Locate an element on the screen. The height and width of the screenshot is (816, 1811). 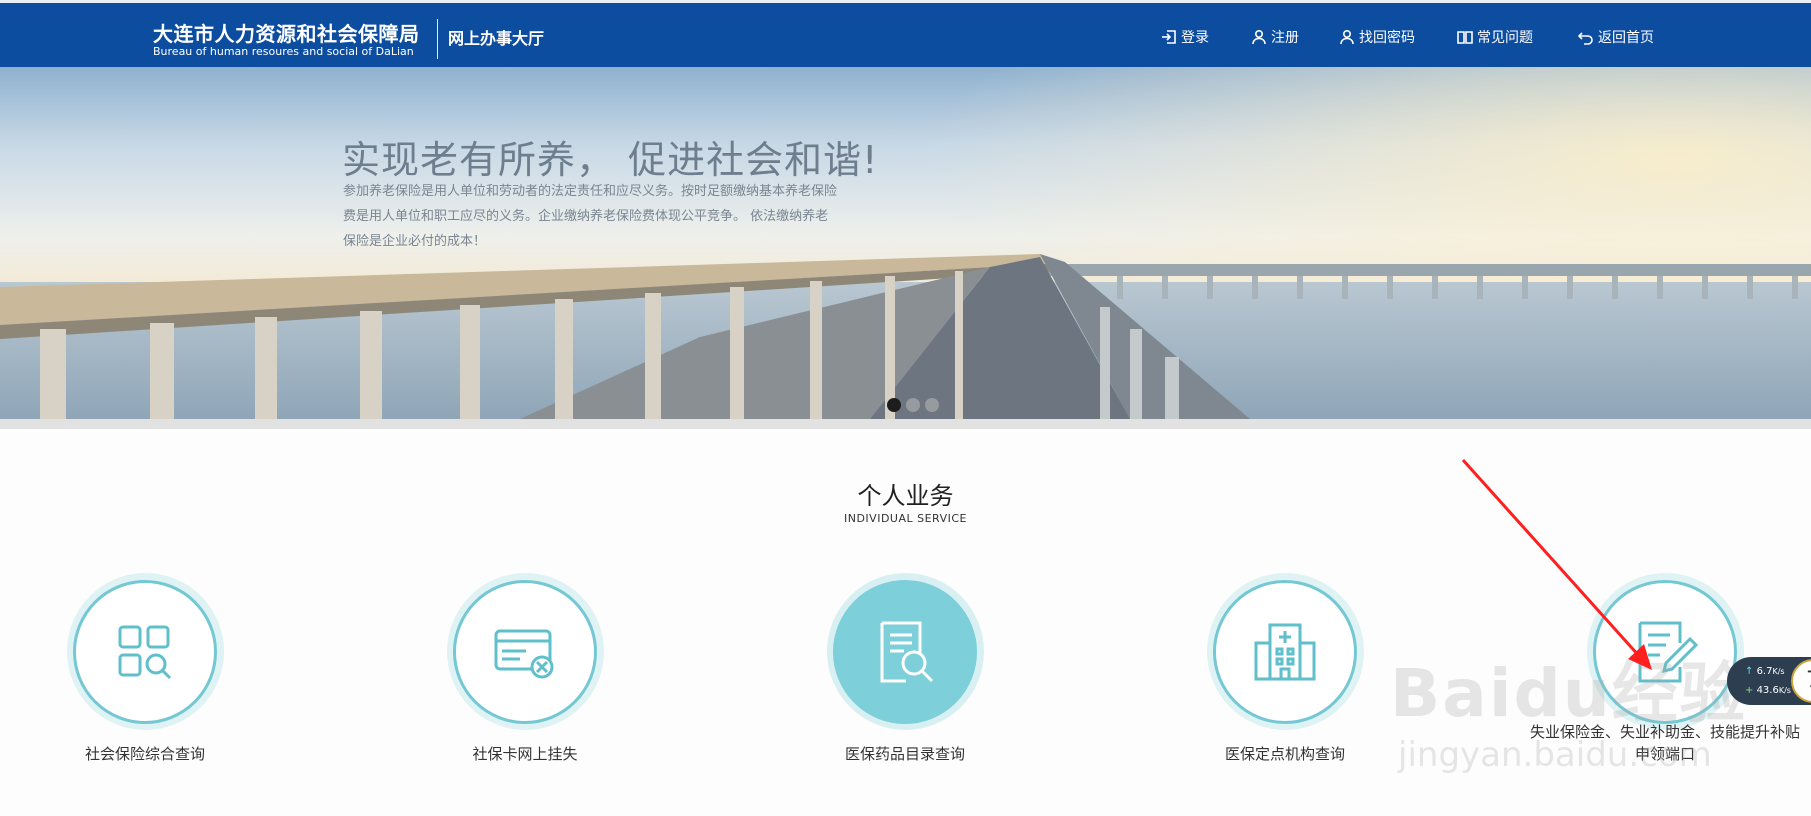
hospital-icon is located at coordinates (1285, 651).